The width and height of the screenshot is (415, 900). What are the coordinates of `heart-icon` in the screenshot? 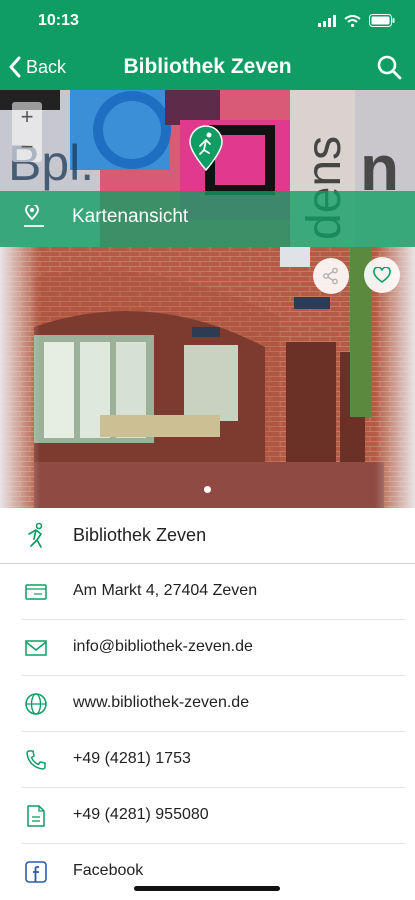 It's located at (382, 274).